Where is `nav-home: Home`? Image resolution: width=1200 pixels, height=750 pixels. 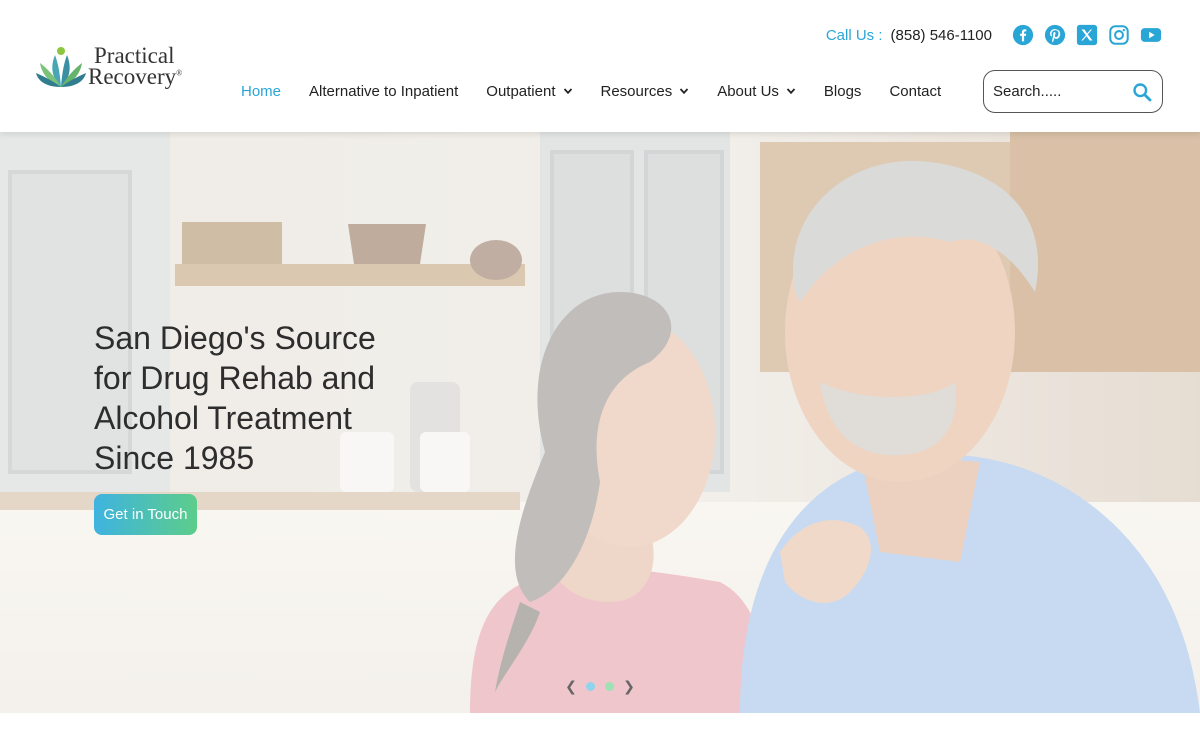
nav-home: Home is located at coordinates (261, 91).